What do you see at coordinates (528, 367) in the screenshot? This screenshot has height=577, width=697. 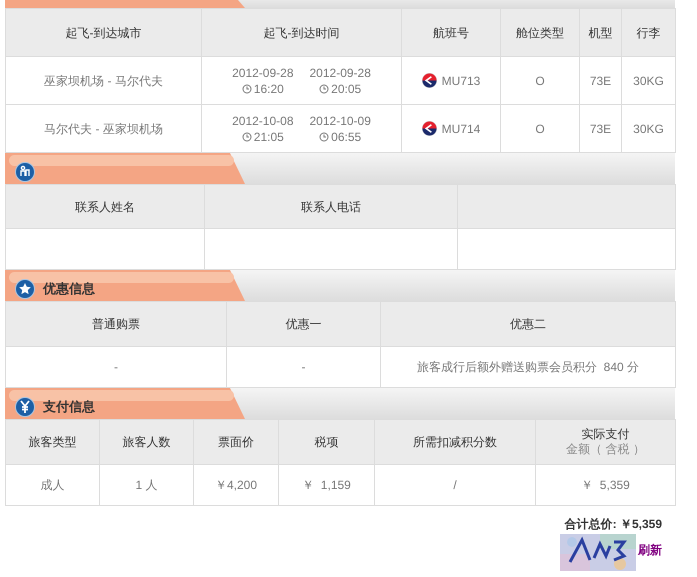 I see `table-cell: 旅客成行后额外赠送购票会员积分 840 分` at bounding box center [528, 367].